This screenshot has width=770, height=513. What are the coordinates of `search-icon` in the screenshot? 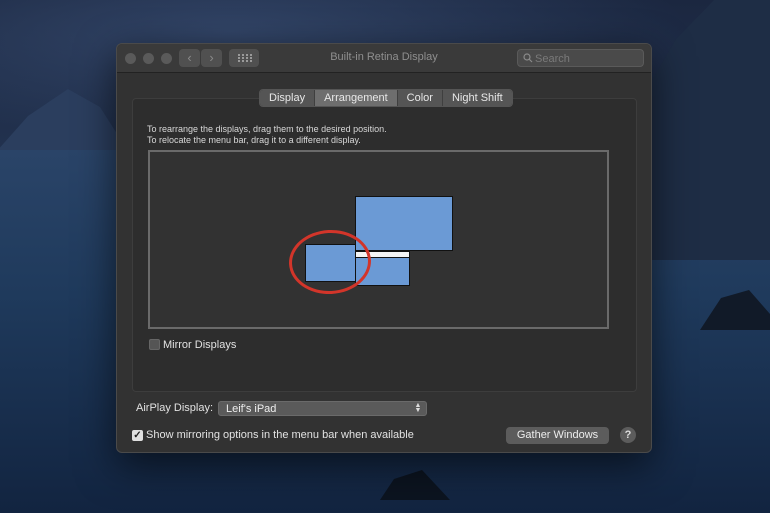 It's located at (528, 58).